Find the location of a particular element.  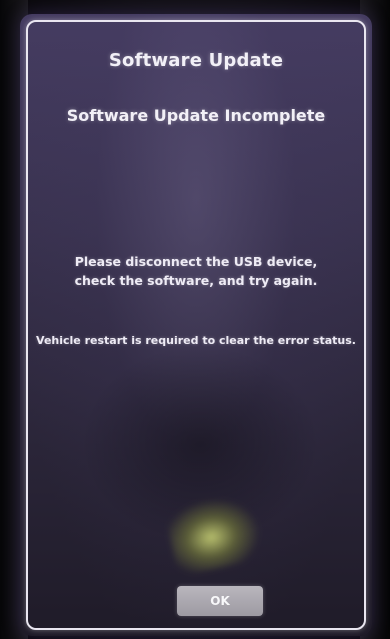

dialog-title: Software Update is located at coordinates (196, 60).